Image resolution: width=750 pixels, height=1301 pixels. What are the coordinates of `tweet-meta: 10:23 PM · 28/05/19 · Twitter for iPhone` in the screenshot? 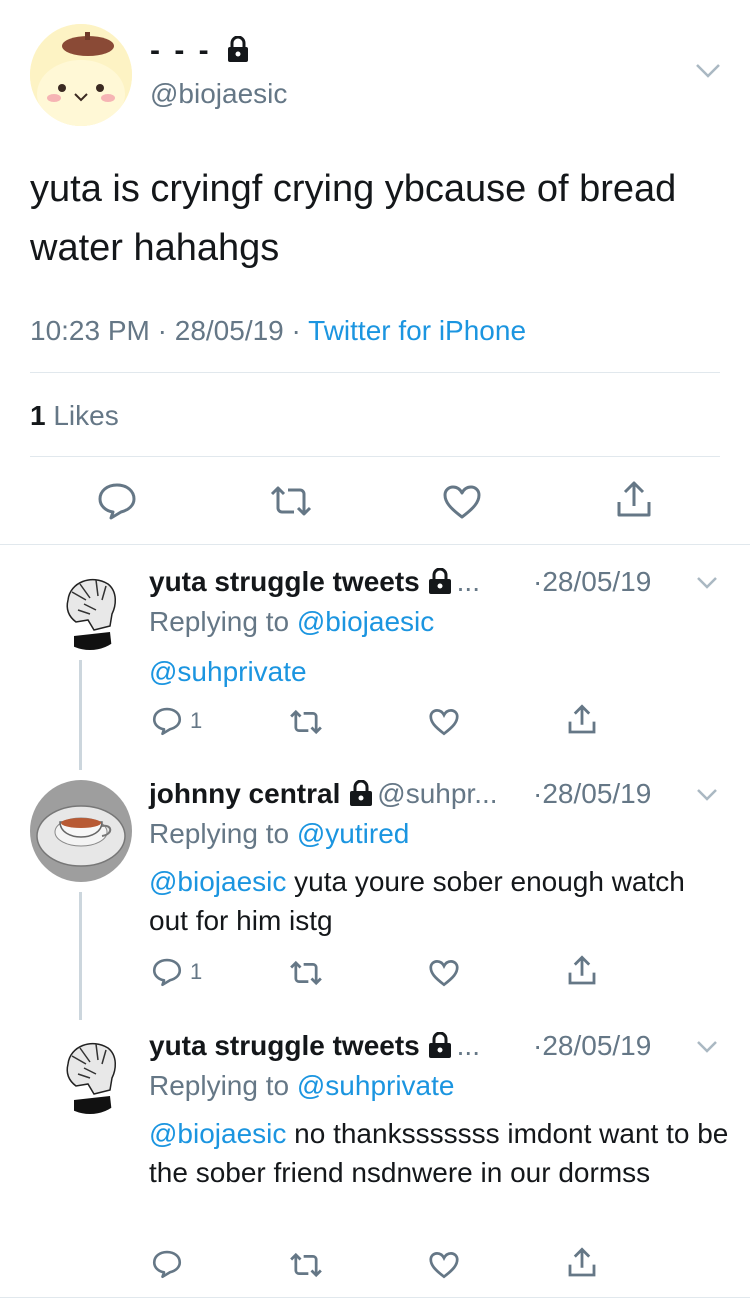 It's located at (278, 330).